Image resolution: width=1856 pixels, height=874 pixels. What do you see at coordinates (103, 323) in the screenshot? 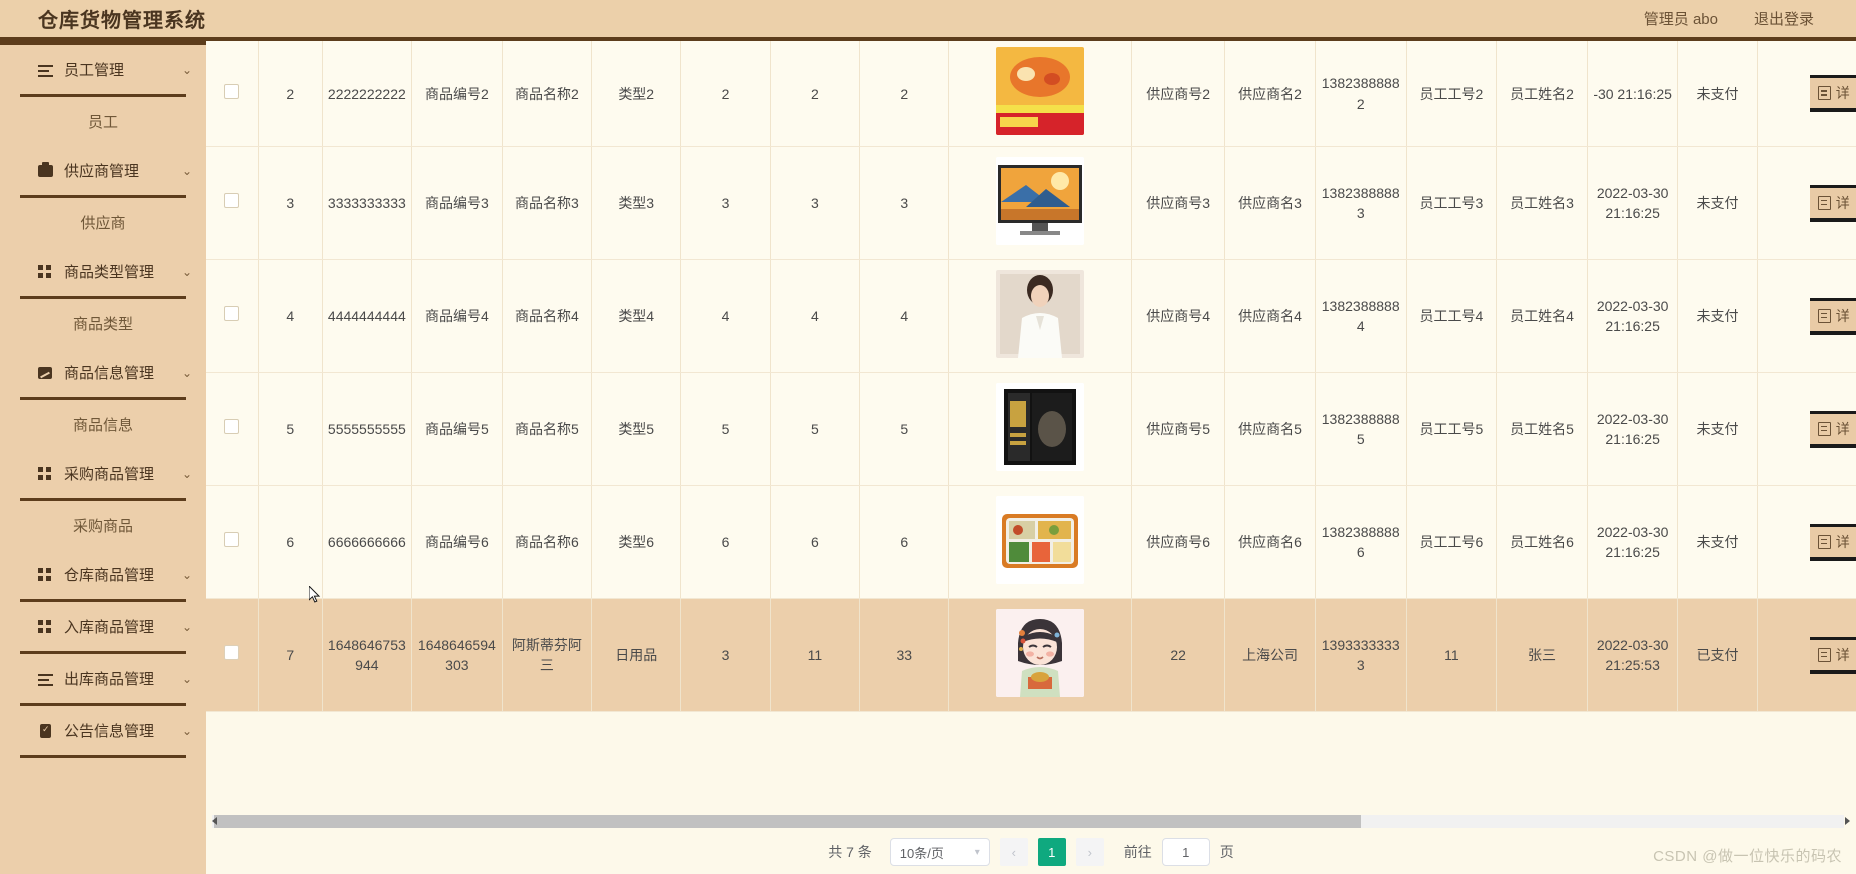
I see `sidebar-subitem-2: 商品类型` at bounding box center [103, 323].